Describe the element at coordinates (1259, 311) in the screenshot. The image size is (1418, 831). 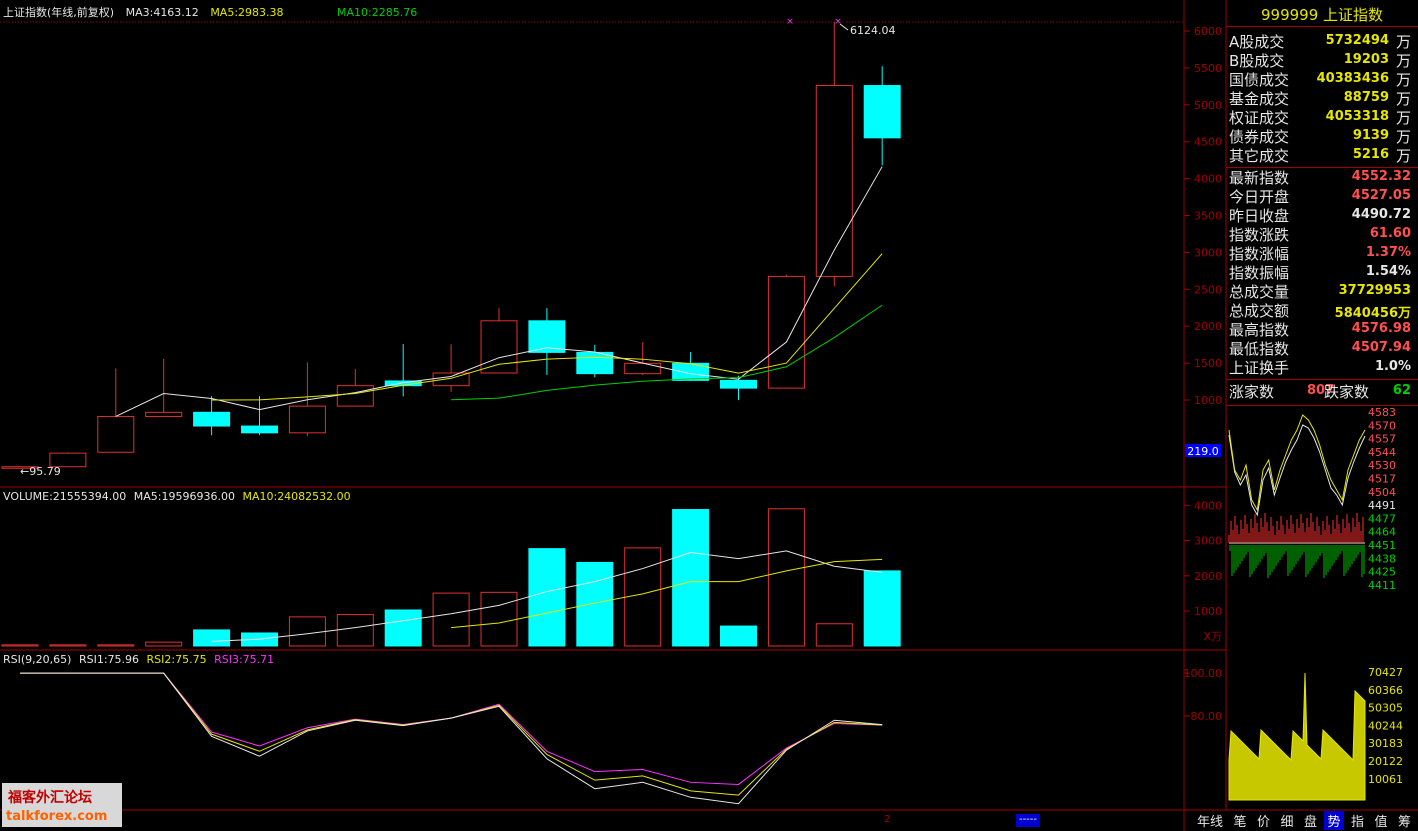
I see `quote-label: 总成交额` at that location.